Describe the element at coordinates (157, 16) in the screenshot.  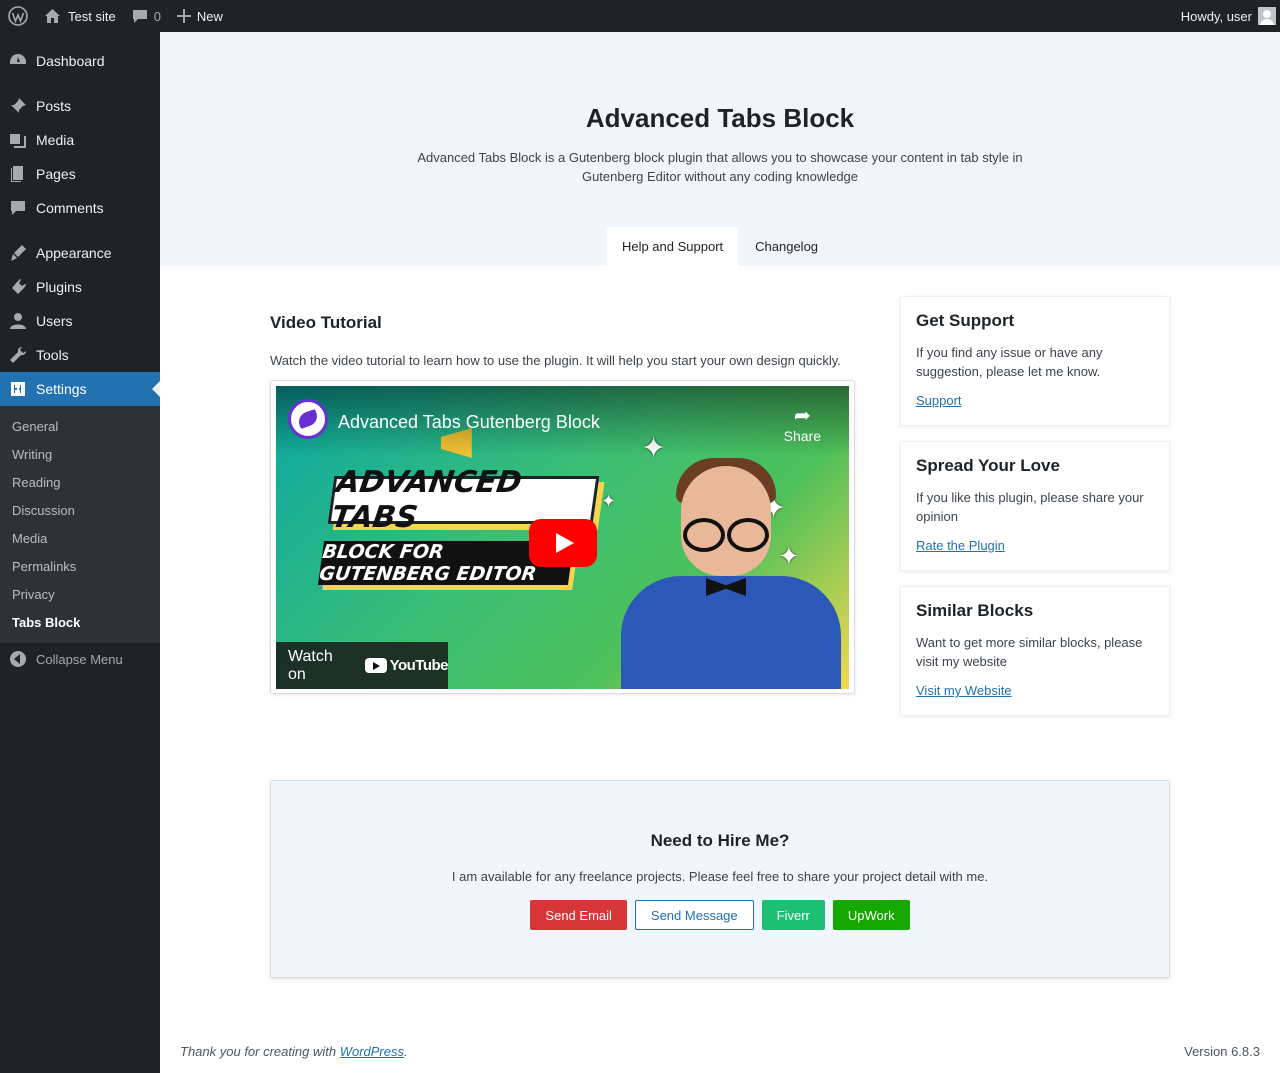
I see `comments-count: 0` at that location.